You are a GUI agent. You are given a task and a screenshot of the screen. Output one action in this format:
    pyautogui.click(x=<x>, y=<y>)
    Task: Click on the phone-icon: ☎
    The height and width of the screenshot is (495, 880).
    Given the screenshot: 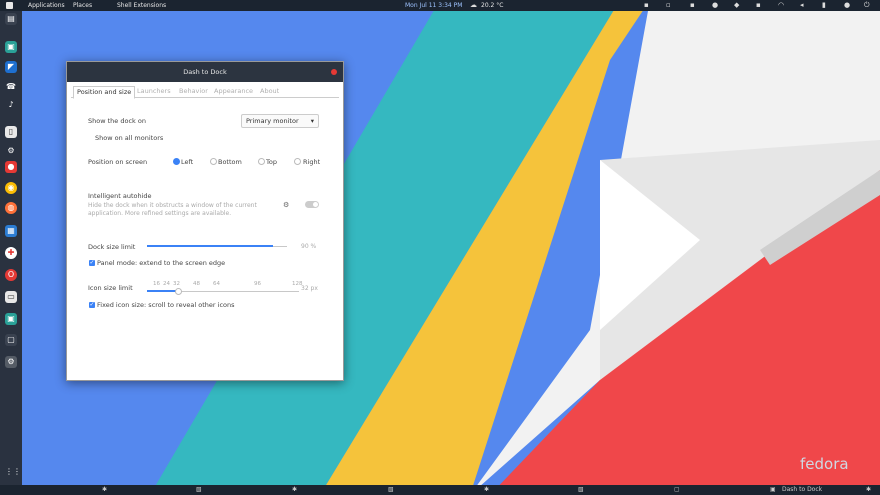 What is the action you would take?
    pyautogui.click(x=11, y=87)
    